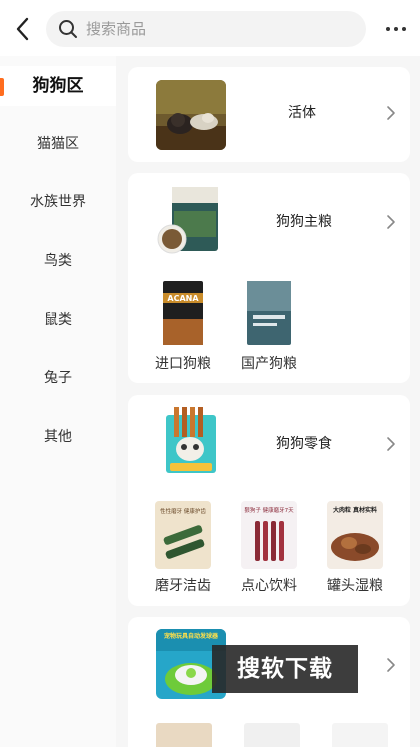  What do you see at coordinates (397, 28) in the screenshot?
I see `more-options-icon` at bounding box center [397, 28].